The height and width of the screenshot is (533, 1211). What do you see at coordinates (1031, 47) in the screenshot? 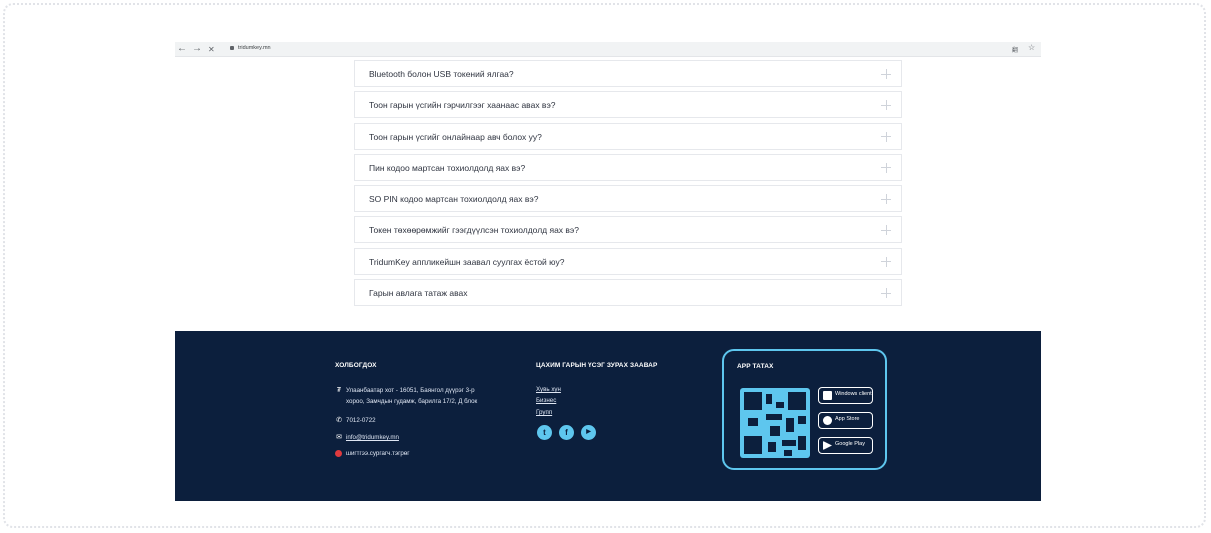
I see `bookmark-star-icon: ☆` at bounding box center [1031, 47].